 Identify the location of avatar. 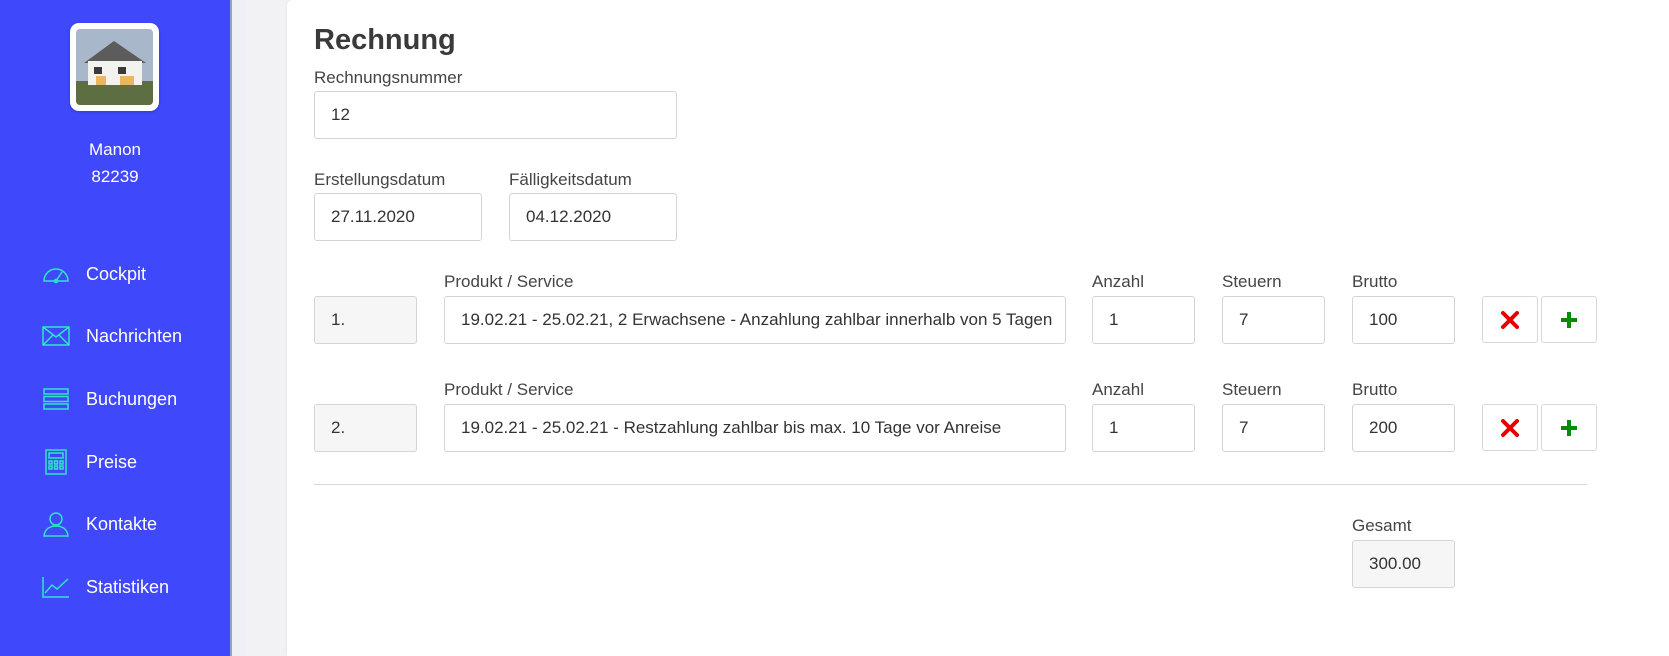
(114, 67).